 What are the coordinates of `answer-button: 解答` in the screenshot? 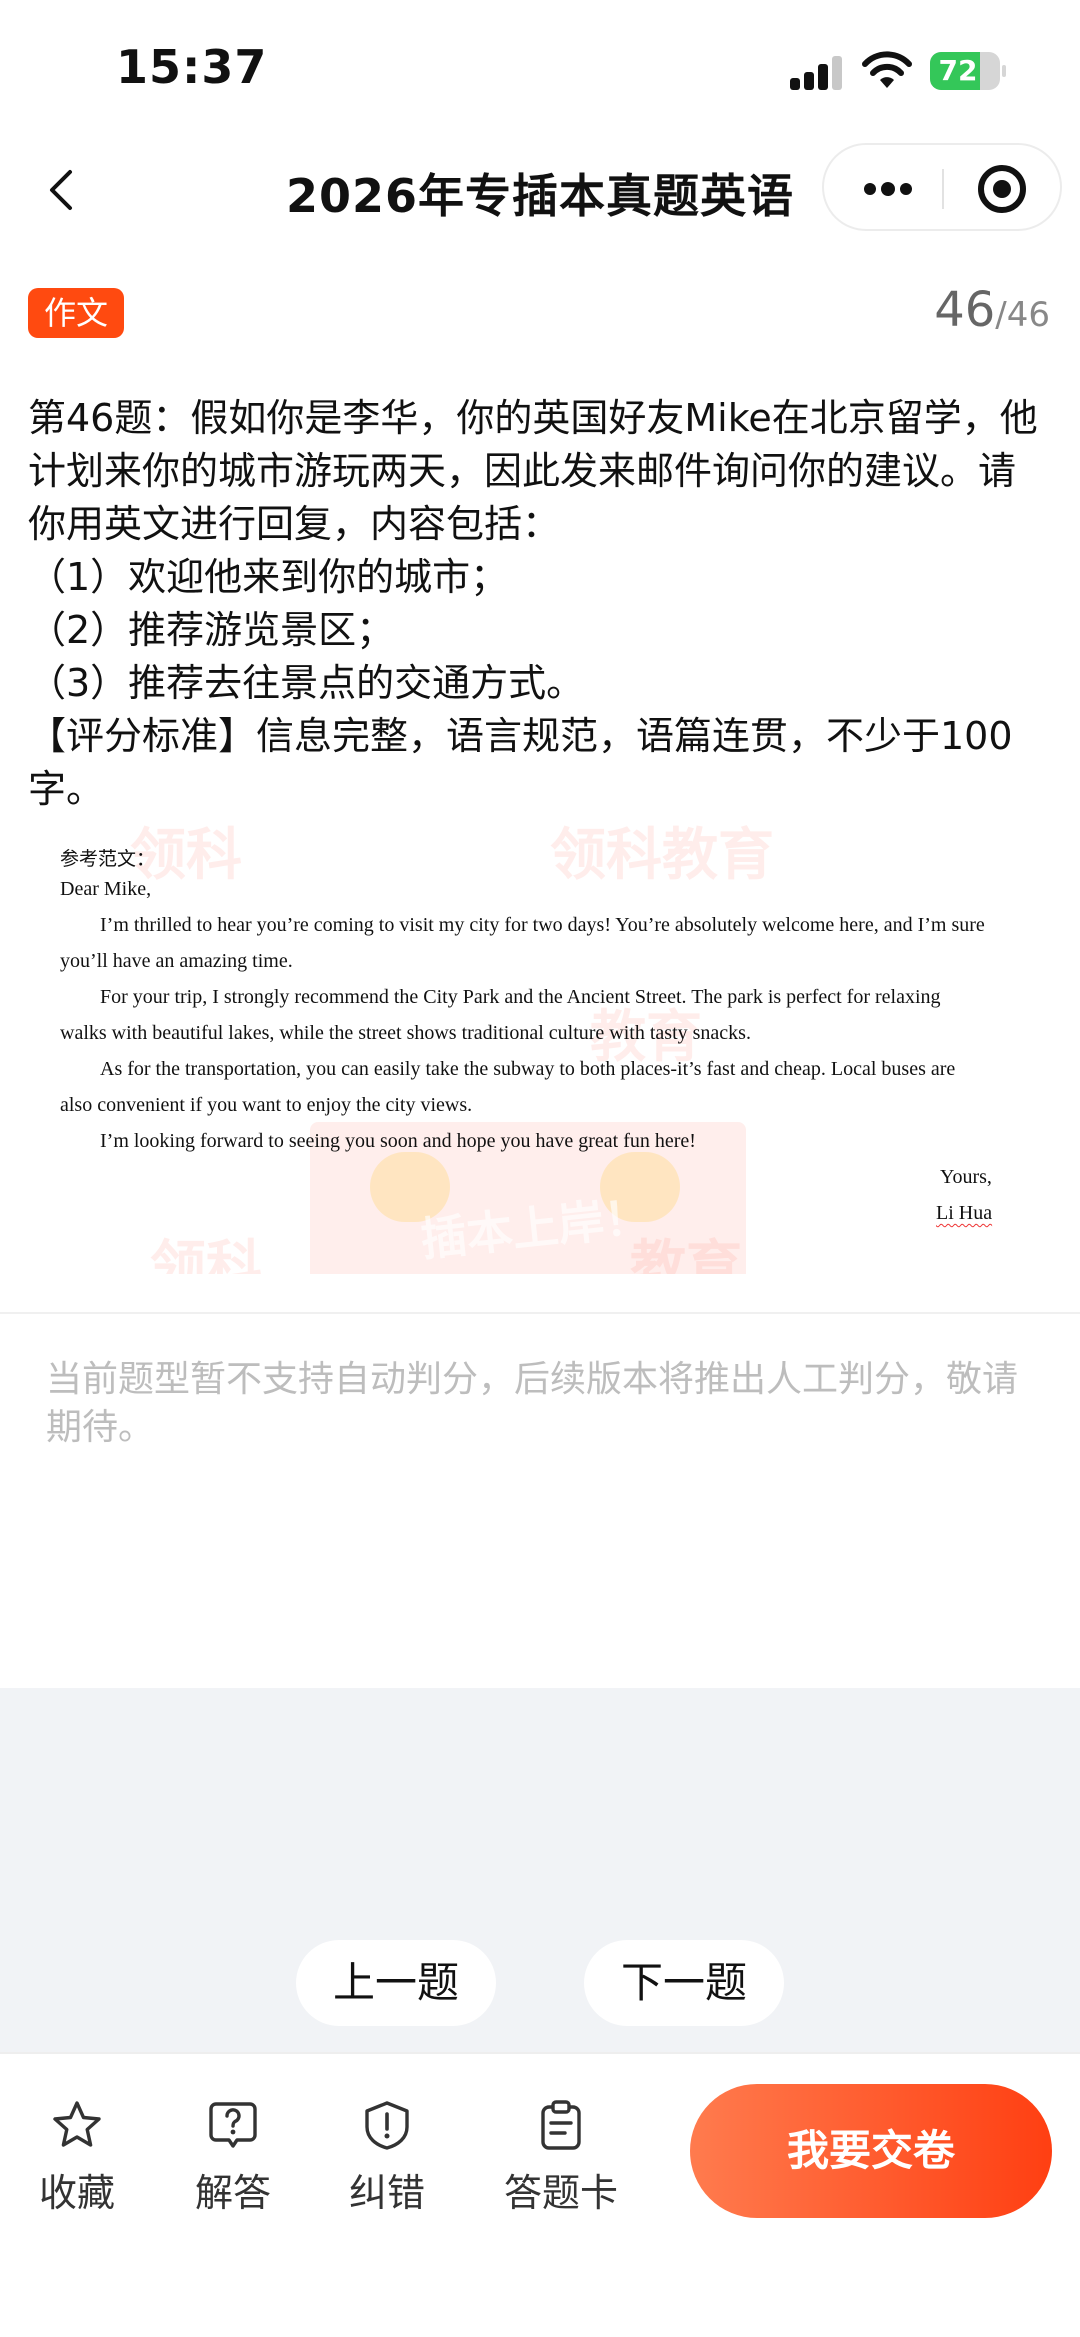 It's located at (233, 2157).